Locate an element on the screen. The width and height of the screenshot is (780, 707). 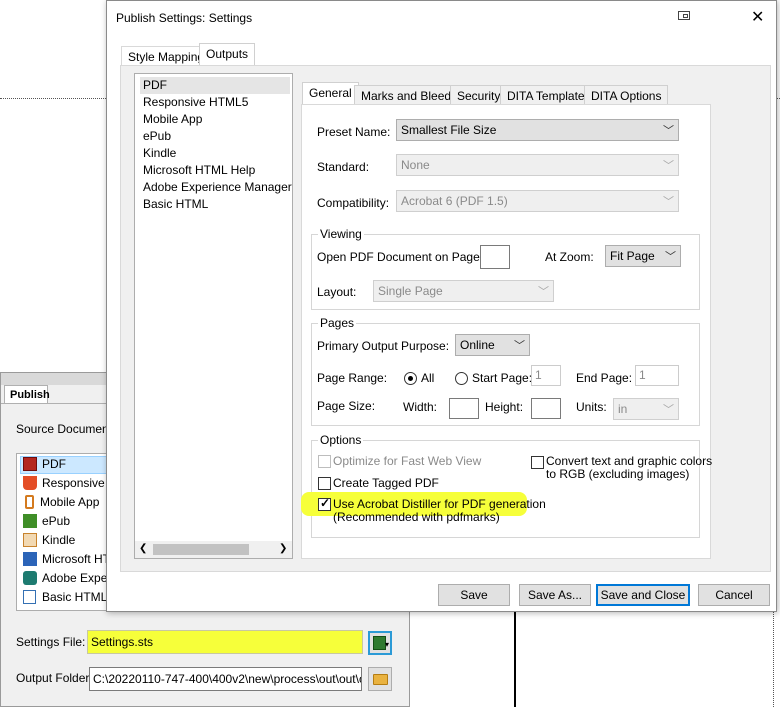
save-button: Save is located at coordinates (474, 595).